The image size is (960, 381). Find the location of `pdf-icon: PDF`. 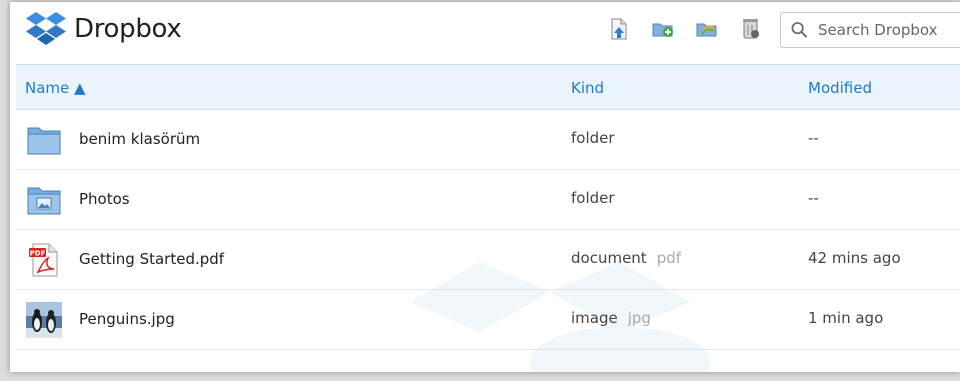

pdf-icon: PDF is located at coordinates (43, 260).